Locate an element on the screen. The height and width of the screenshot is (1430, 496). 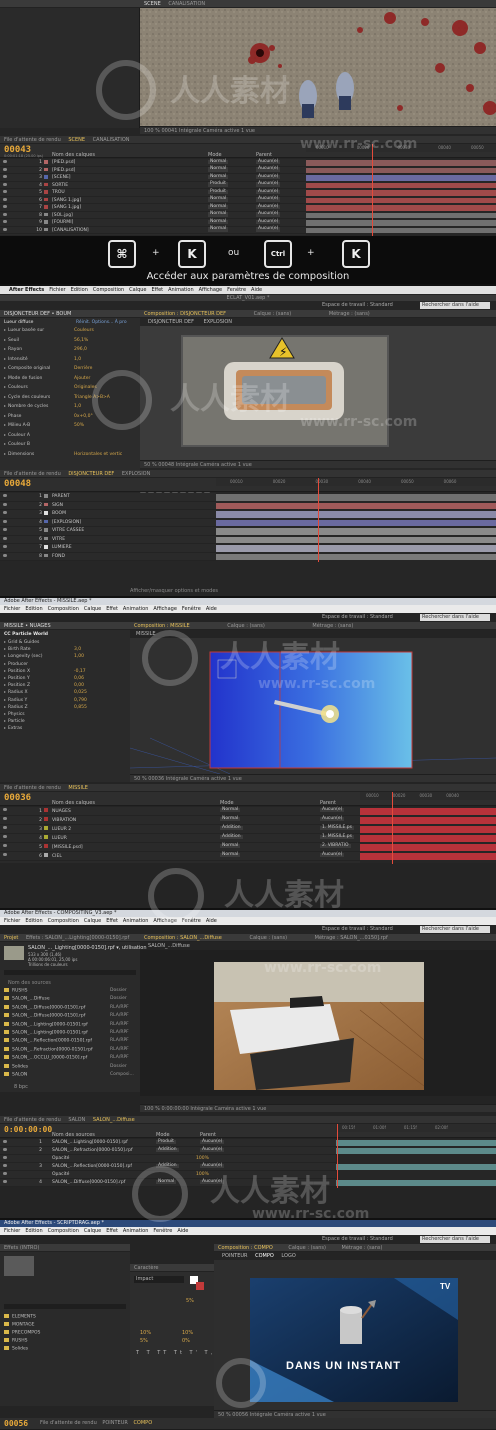
font-value-3: 10% is located at coordinates (187, 1333).